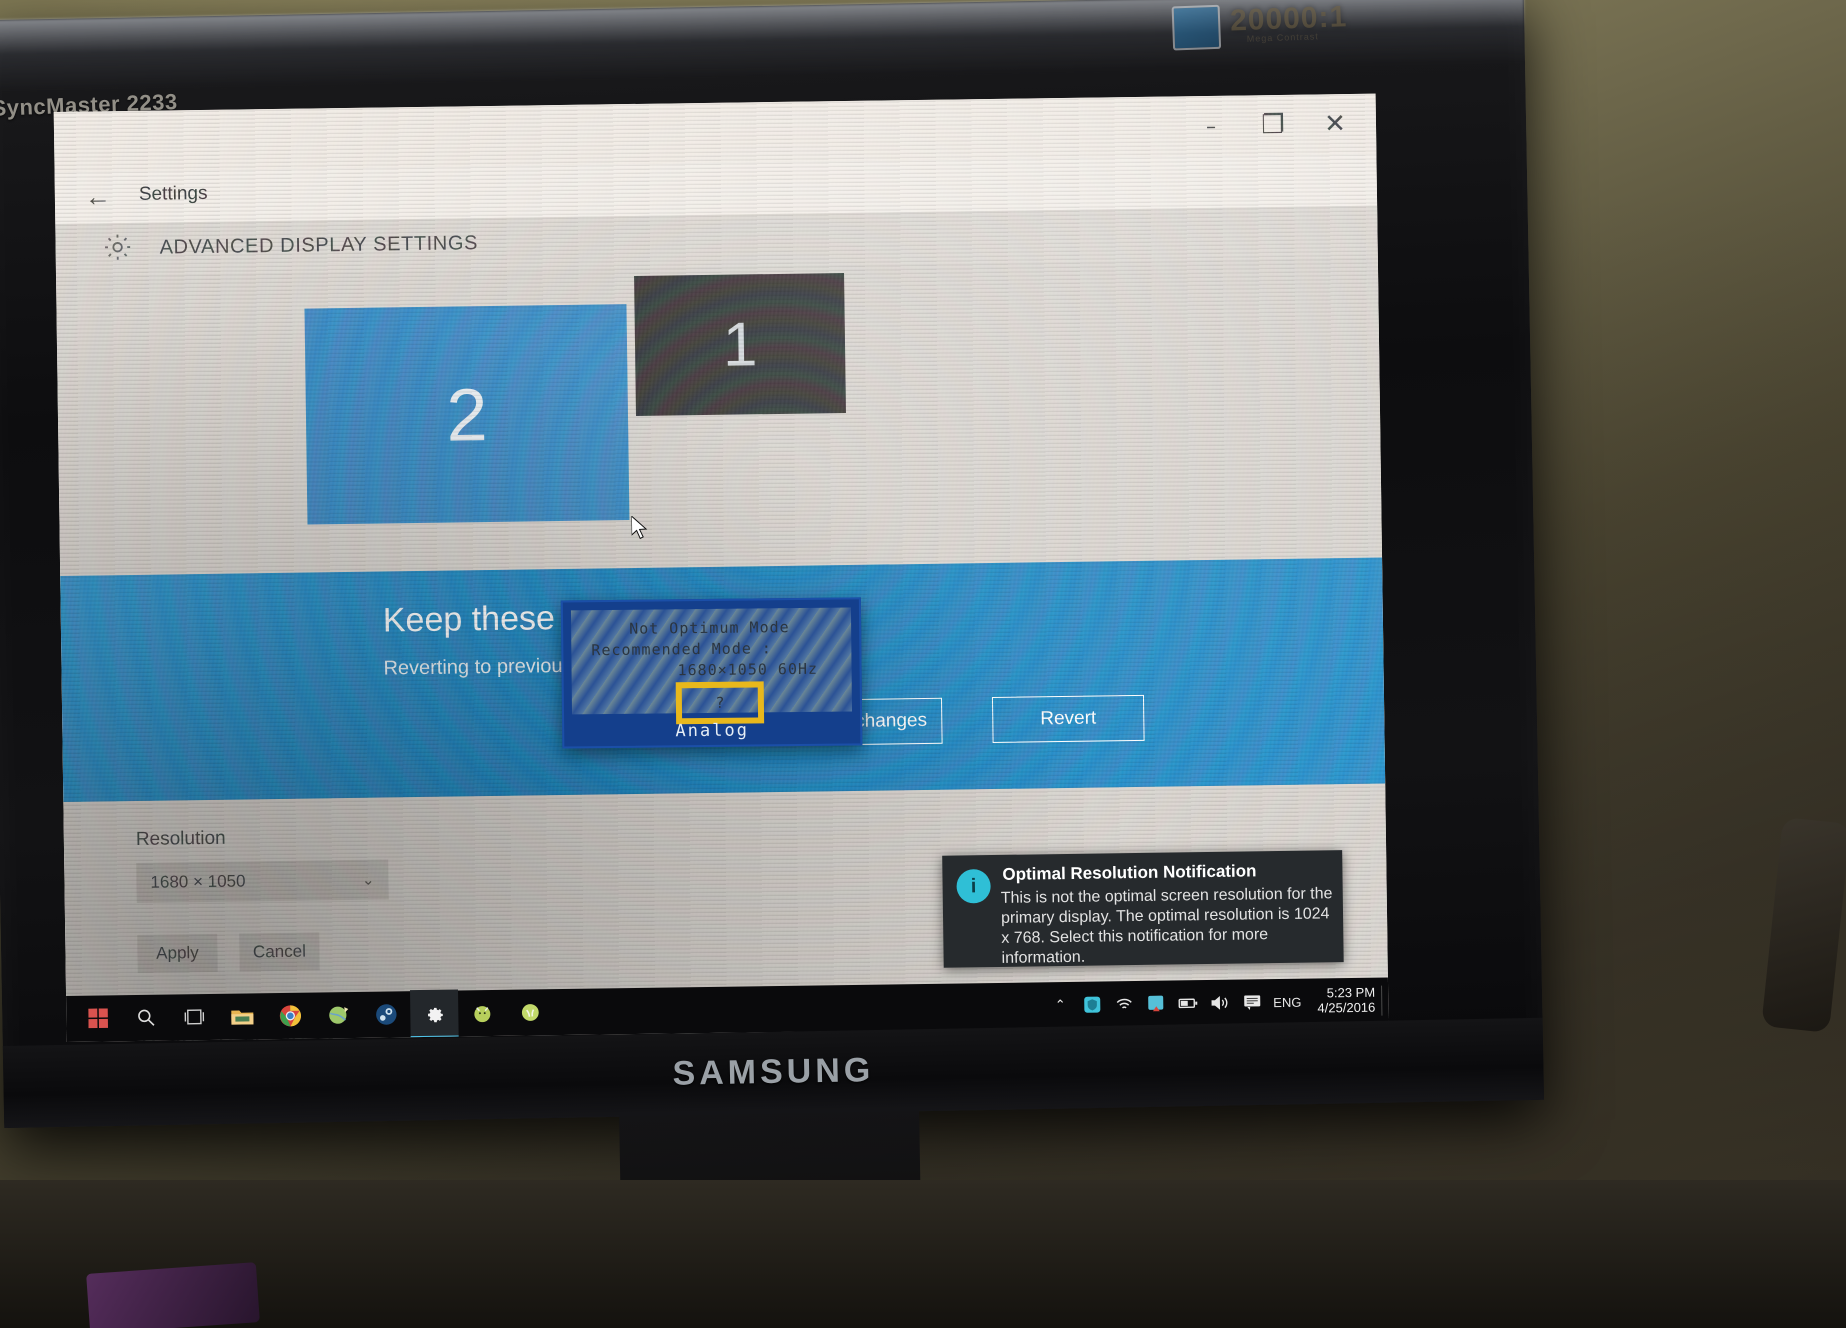 This screenshot has height=1328, width=1846. I want to click on osd-line-mode-value: 1680×1050 60Hz, so click(748, 669).